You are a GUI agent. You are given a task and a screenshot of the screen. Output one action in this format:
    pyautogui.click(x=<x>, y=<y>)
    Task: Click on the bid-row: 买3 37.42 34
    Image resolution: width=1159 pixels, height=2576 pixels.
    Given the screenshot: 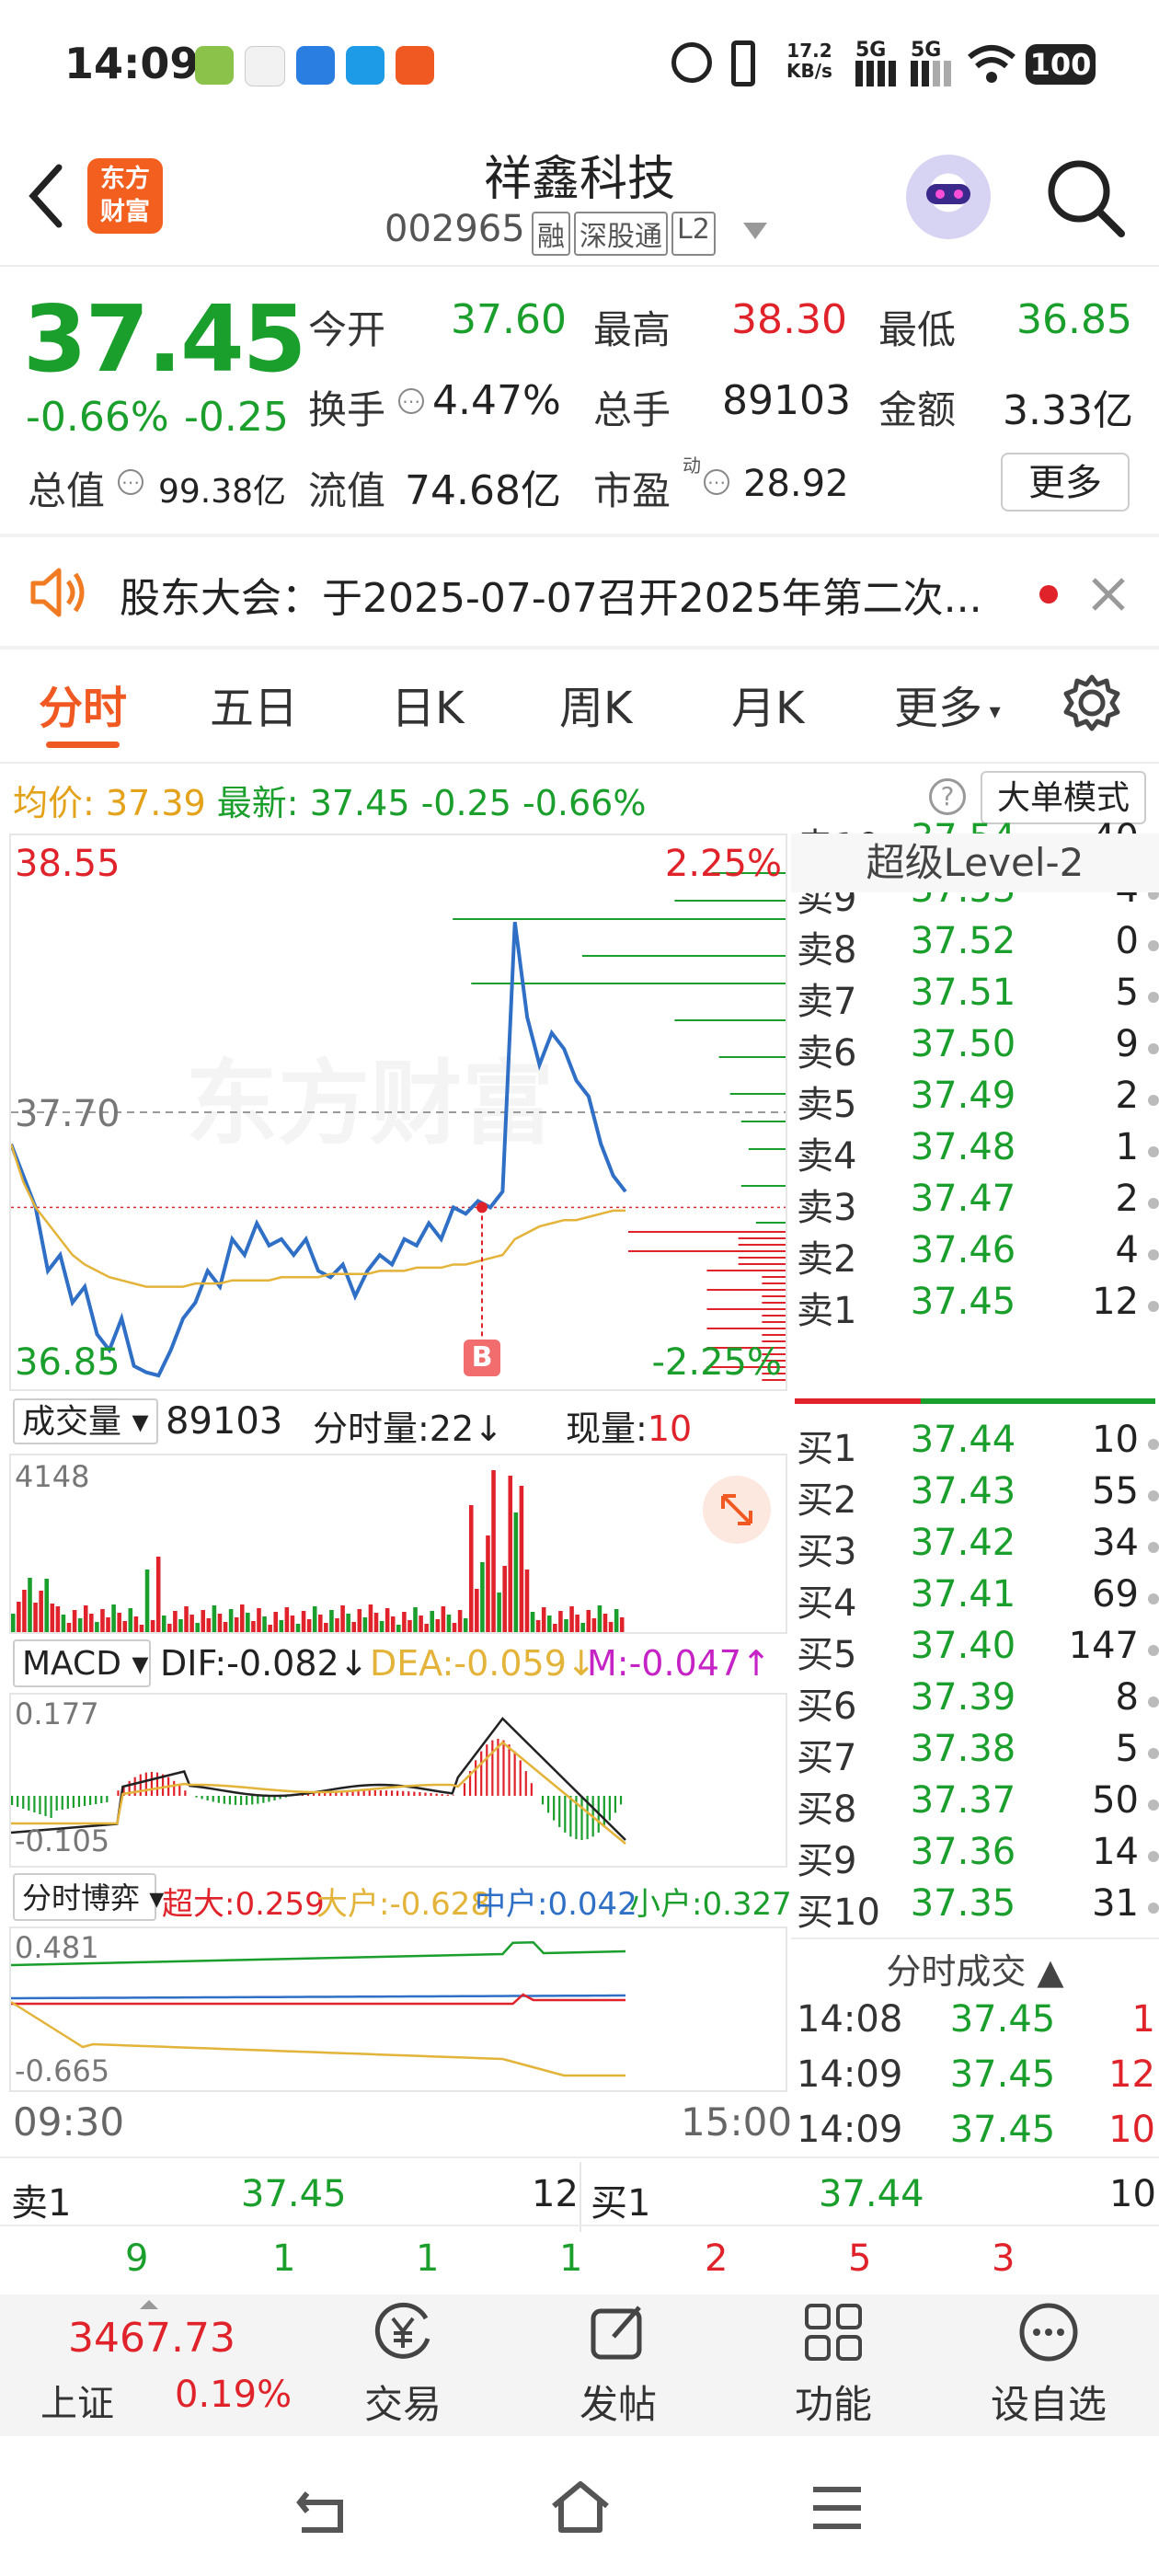 What is the action you would take?
    pyautogui.click(x=975, y=1547)
    